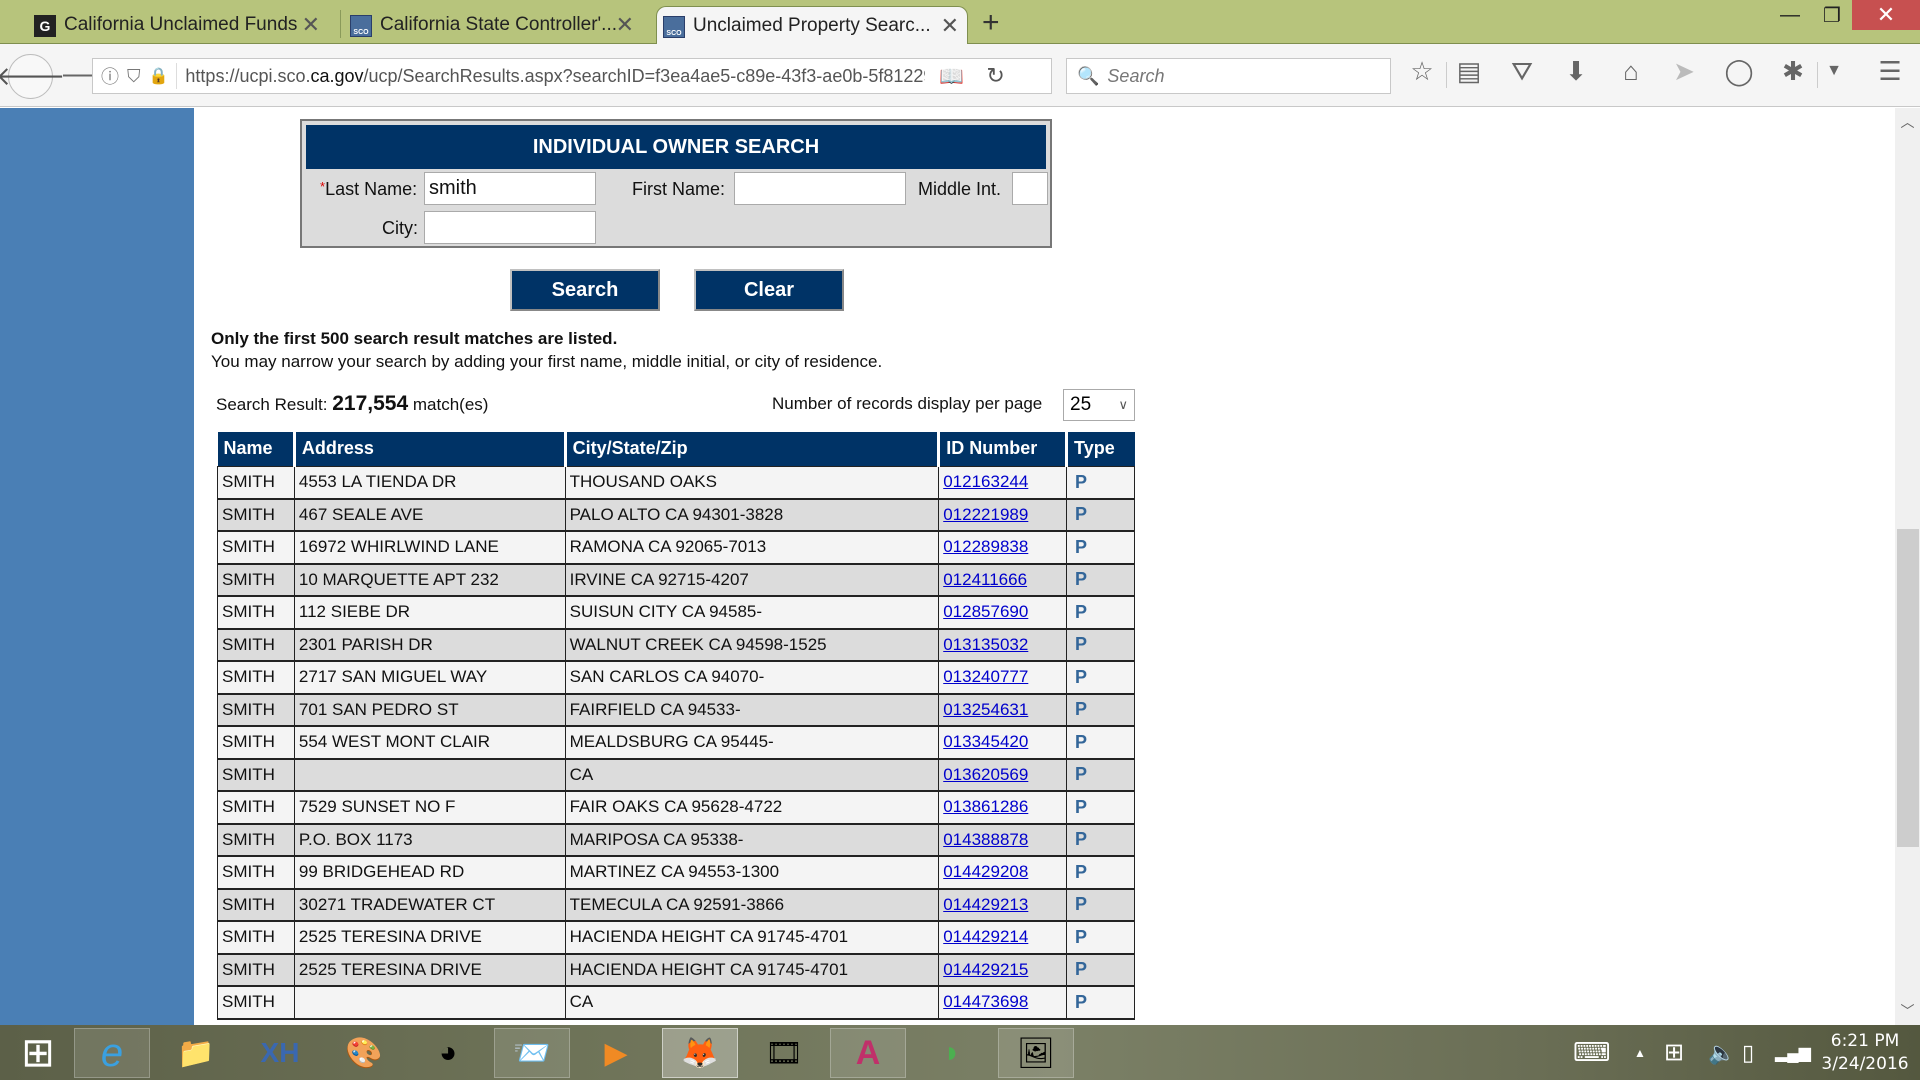 This screenshot has width=1920, height=1080. What do you see at coordinates (985, 904) in the screenshot?
I see `id-number-link: 014429213` at bounding box center [985, 904].